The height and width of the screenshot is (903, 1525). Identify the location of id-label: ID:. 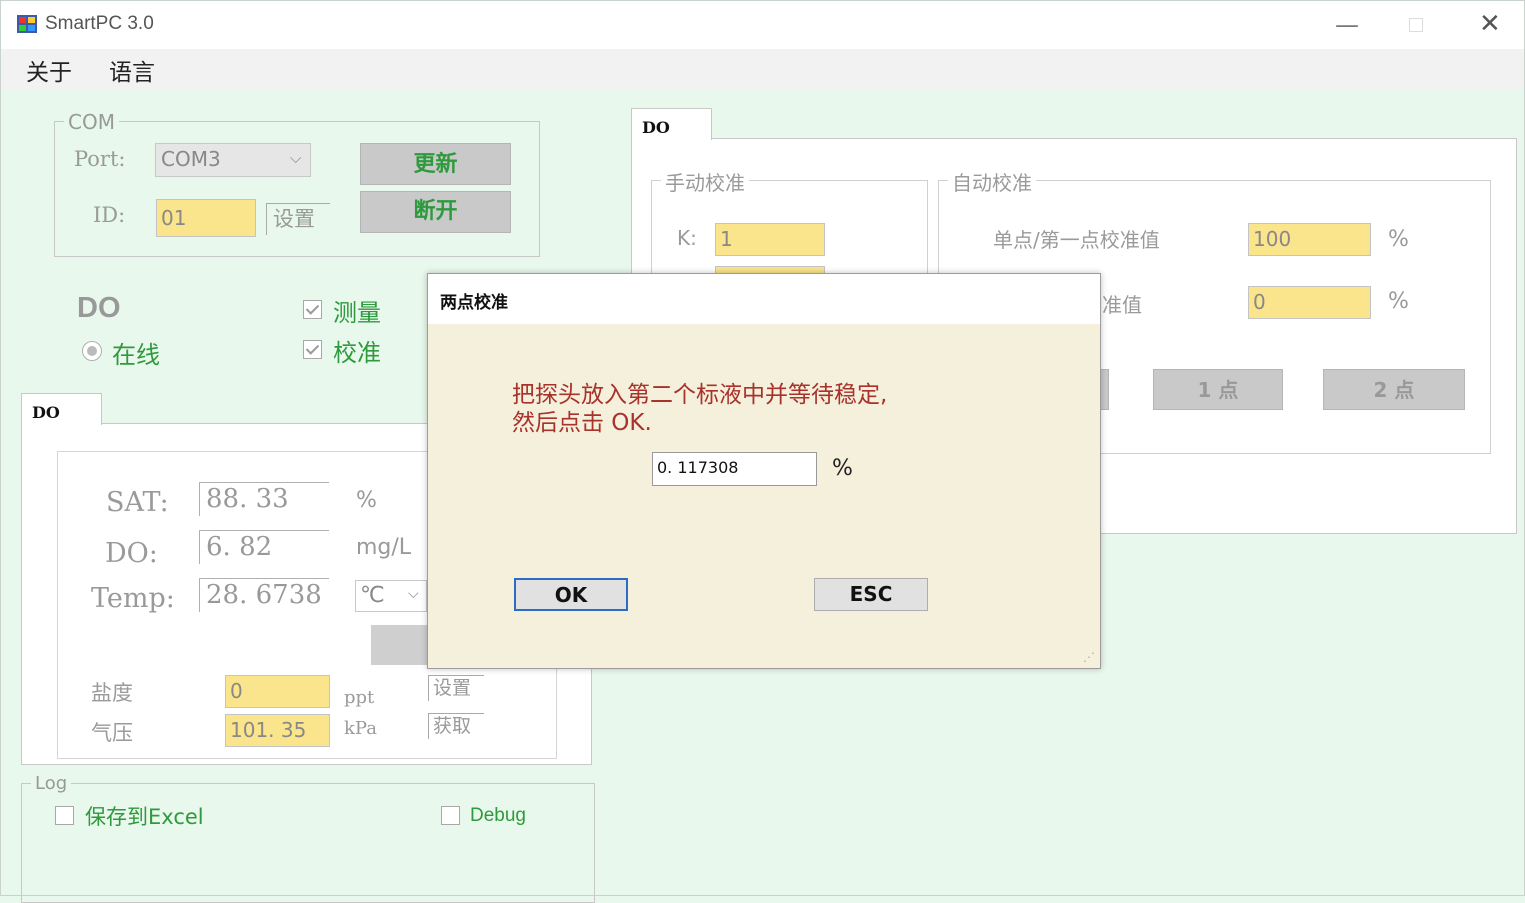
(109, 215).